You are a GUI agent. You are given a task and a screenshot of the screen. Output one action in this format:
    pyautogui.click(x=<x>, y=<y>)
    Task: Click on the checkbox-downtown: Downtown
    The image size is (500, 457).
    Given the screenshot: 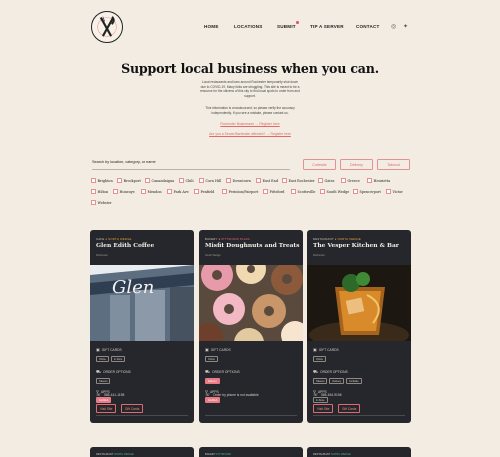 What is the action you would take?
    pyautogui.click(x=238, y=180)
    